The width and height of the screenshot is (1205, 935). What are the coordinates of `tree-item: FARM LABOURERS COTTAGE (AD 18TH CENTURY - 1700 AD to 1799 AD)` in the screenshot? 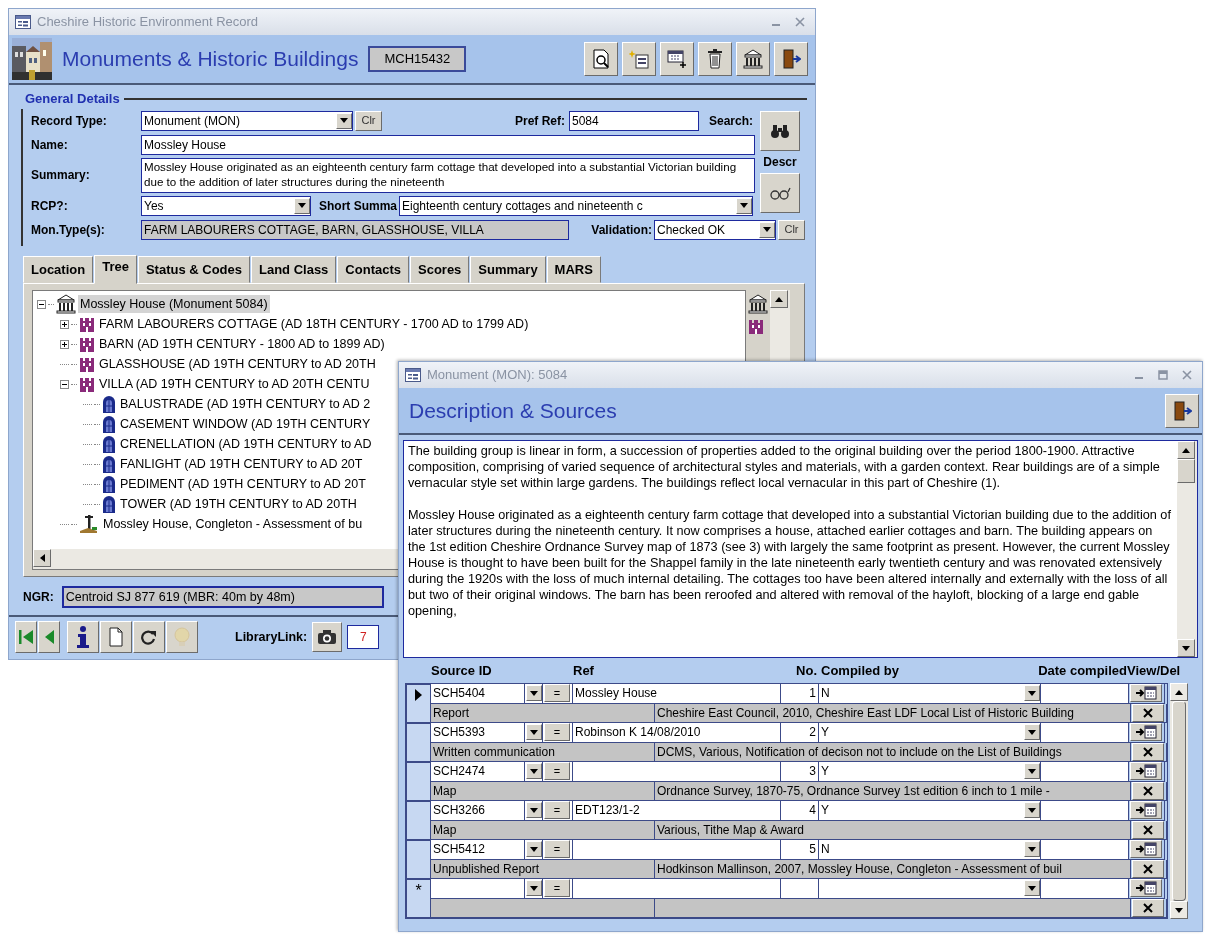 It's located at (314, 324).